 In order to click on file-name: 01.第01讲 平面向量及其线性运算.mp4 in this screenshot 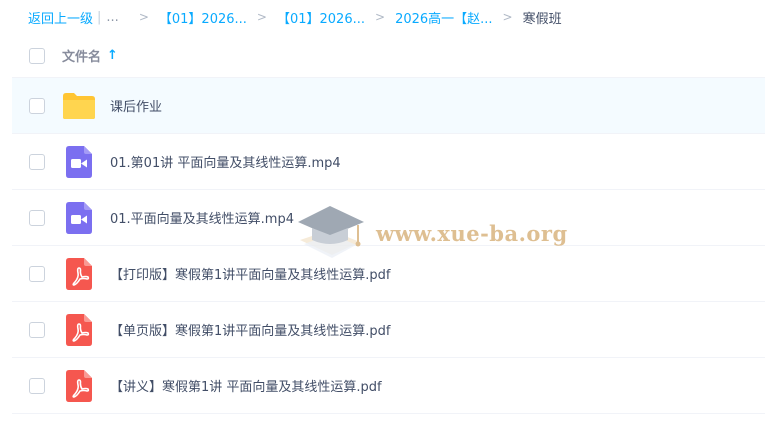, I will do `click(225, 161)`.